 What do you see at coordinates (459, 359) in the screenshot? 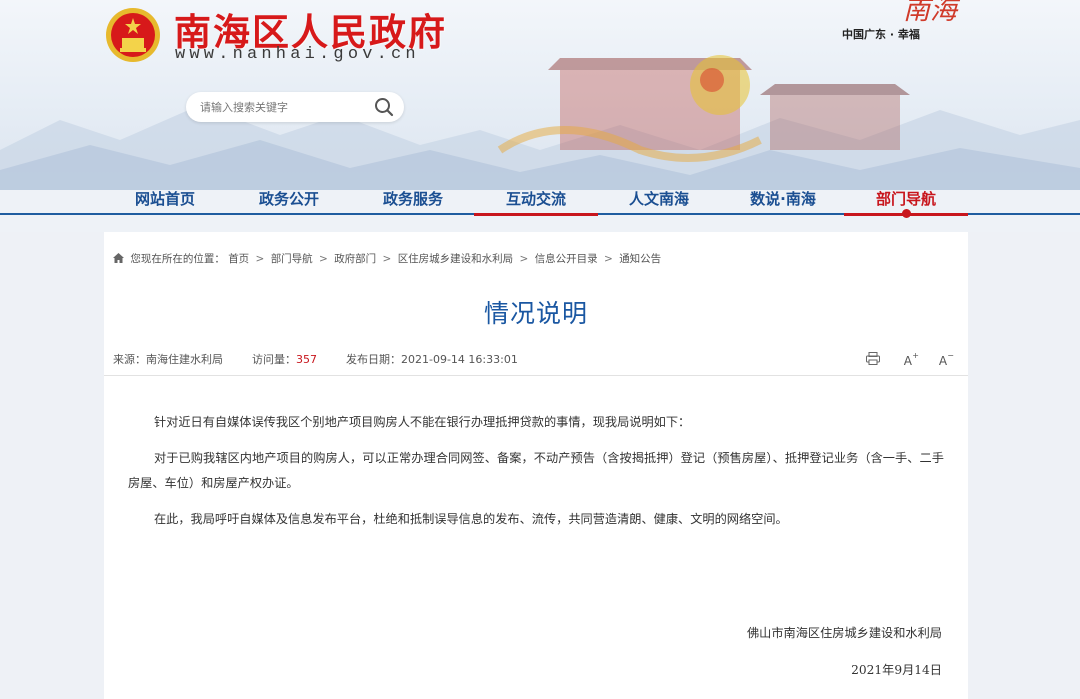
I see `publish-date: 2021-09-14 16:33:01` at bounding box center [459, 359].